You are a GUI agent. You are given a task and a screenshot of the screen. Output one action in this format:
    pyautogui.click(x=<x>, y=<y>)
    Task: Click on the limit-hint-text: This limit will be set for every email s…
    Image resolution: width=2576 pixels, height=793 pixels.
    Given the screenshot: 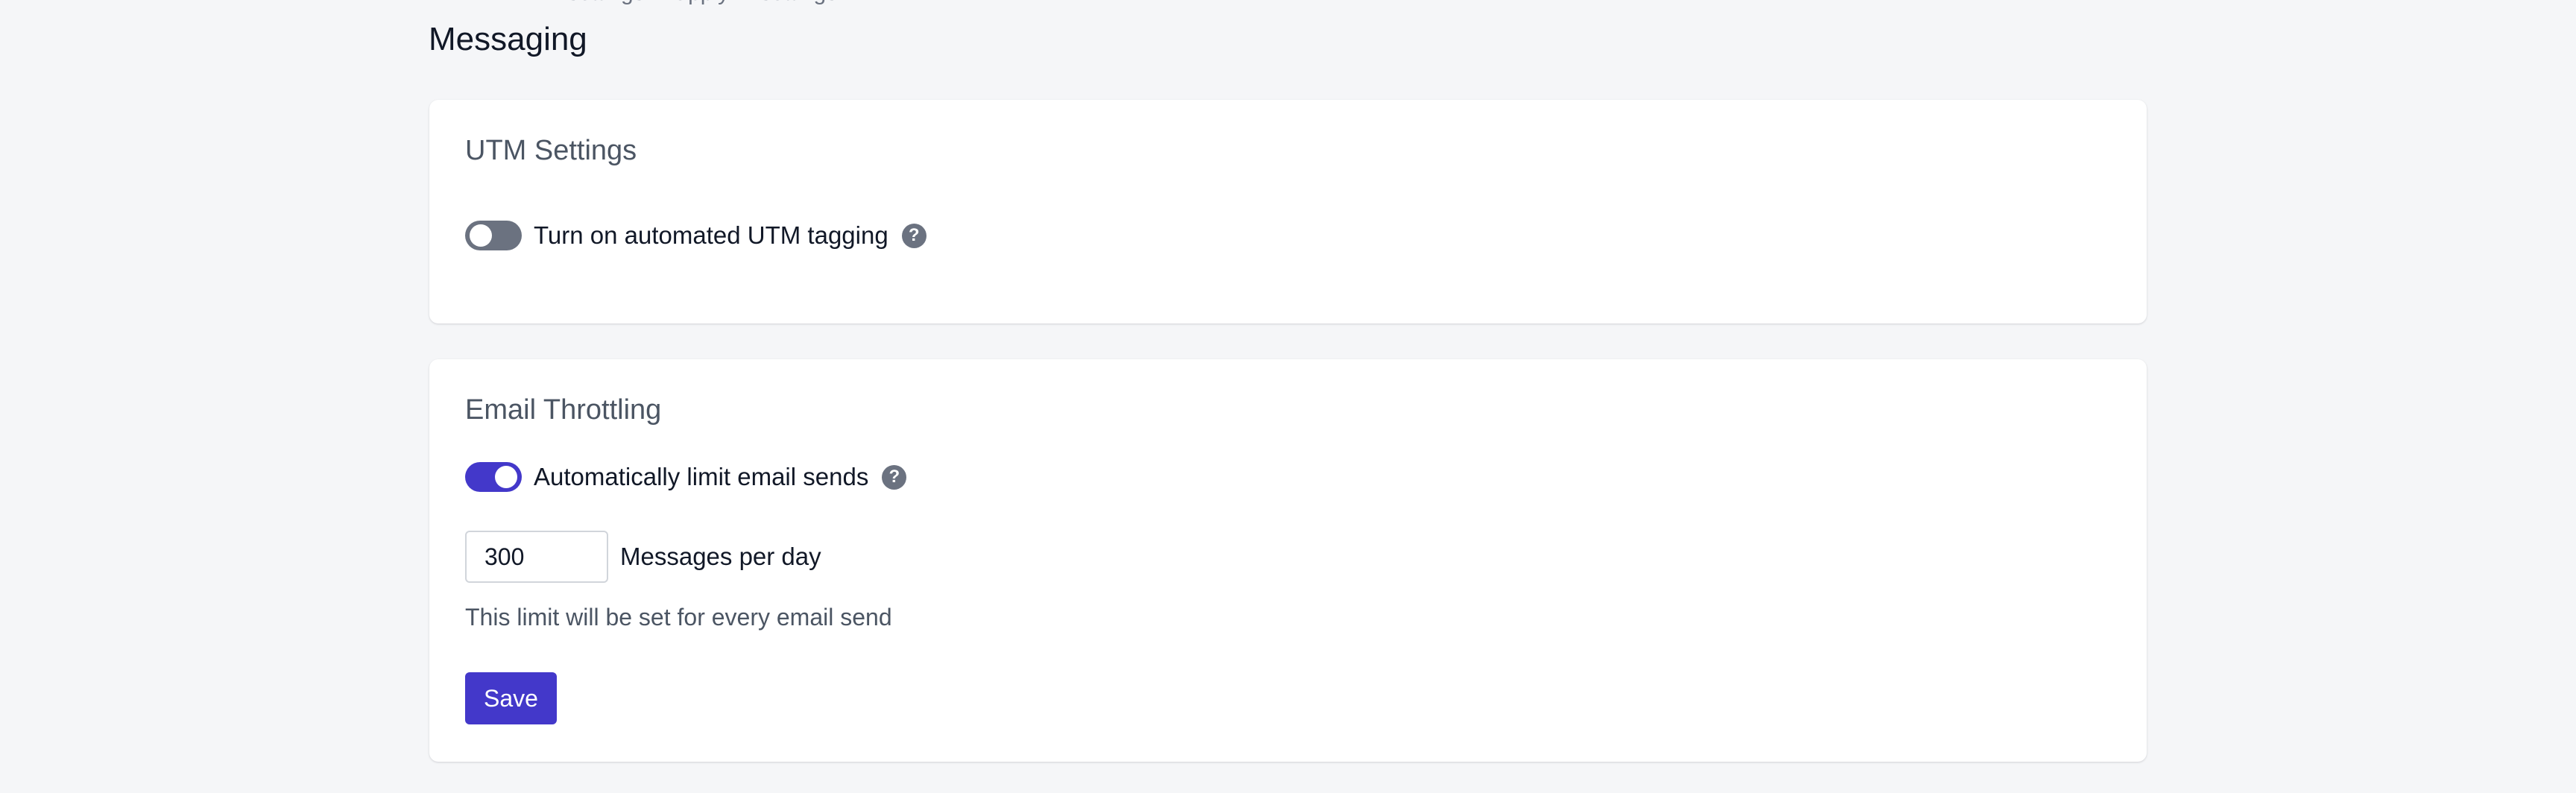 What is the action you would take?
    pyautogui.click(x=678, y=617)
    